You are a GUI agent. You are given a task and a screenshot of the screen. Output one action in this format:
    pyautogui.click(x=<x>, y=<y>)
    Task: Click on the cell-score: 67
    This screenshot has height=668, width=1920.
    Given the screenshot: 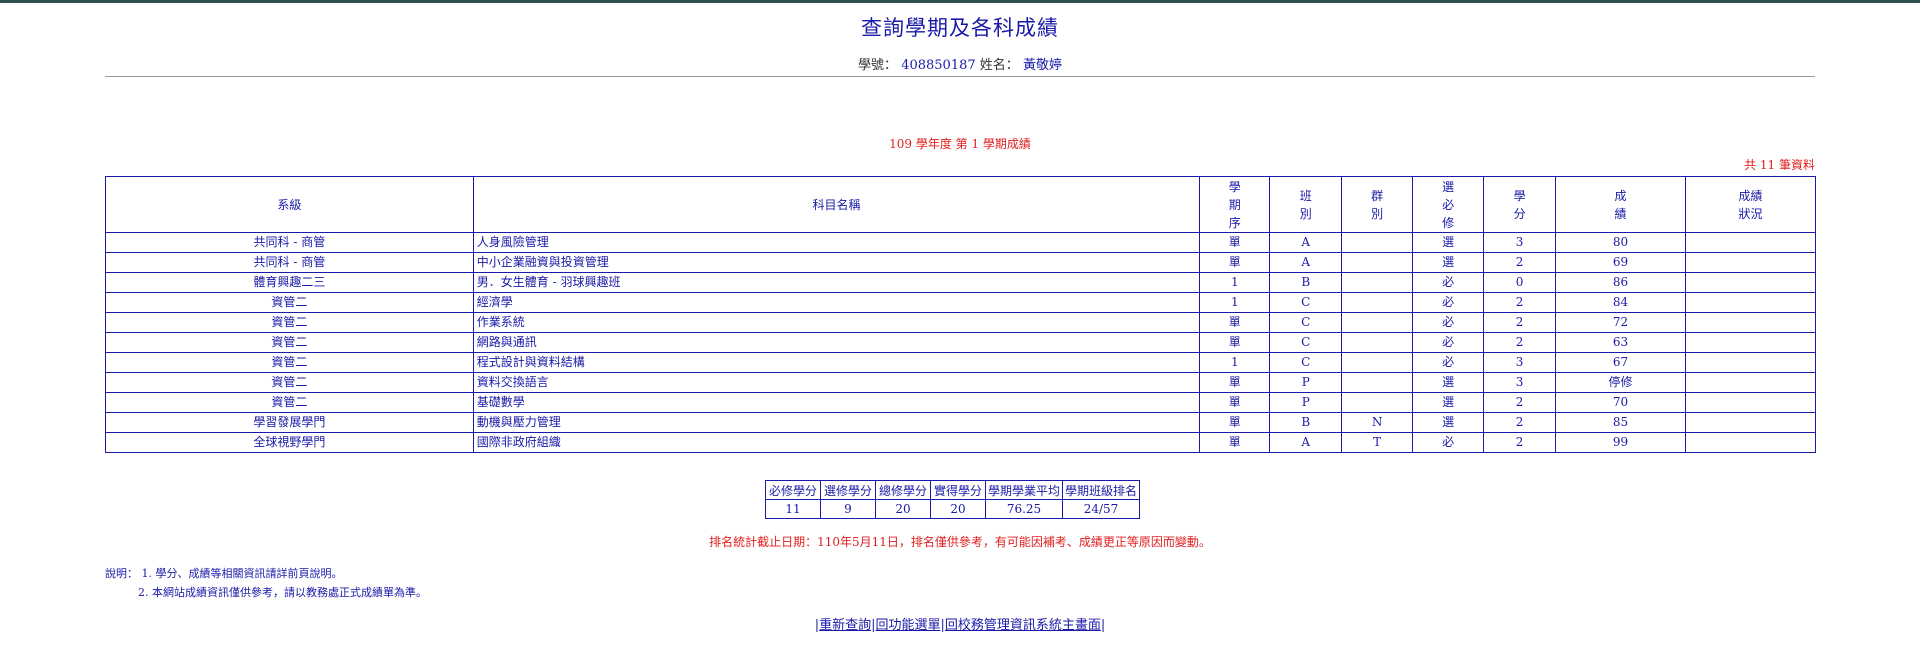 What is the action you would take?
    pyautogui.click(x=1620, y=362)
    